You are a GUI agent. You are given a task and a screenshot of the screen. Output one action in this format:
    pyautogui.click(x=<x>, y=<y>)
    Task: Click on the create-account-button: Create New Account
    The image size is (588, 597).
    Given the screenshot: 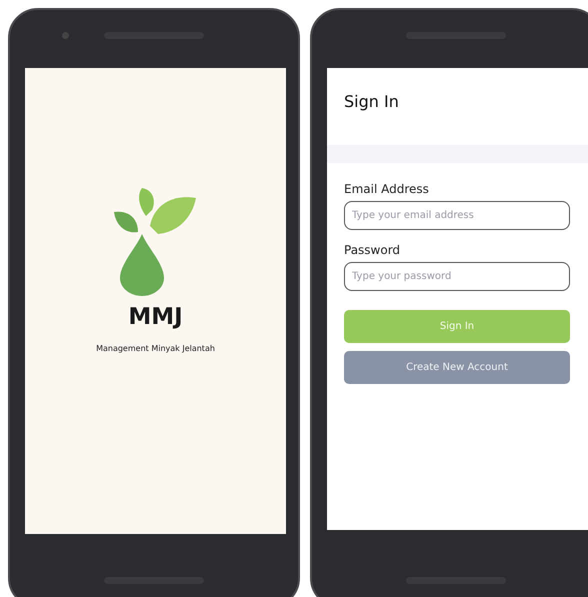 What is the action you would take?
    pyautogui.click(x=457, y=367)
    